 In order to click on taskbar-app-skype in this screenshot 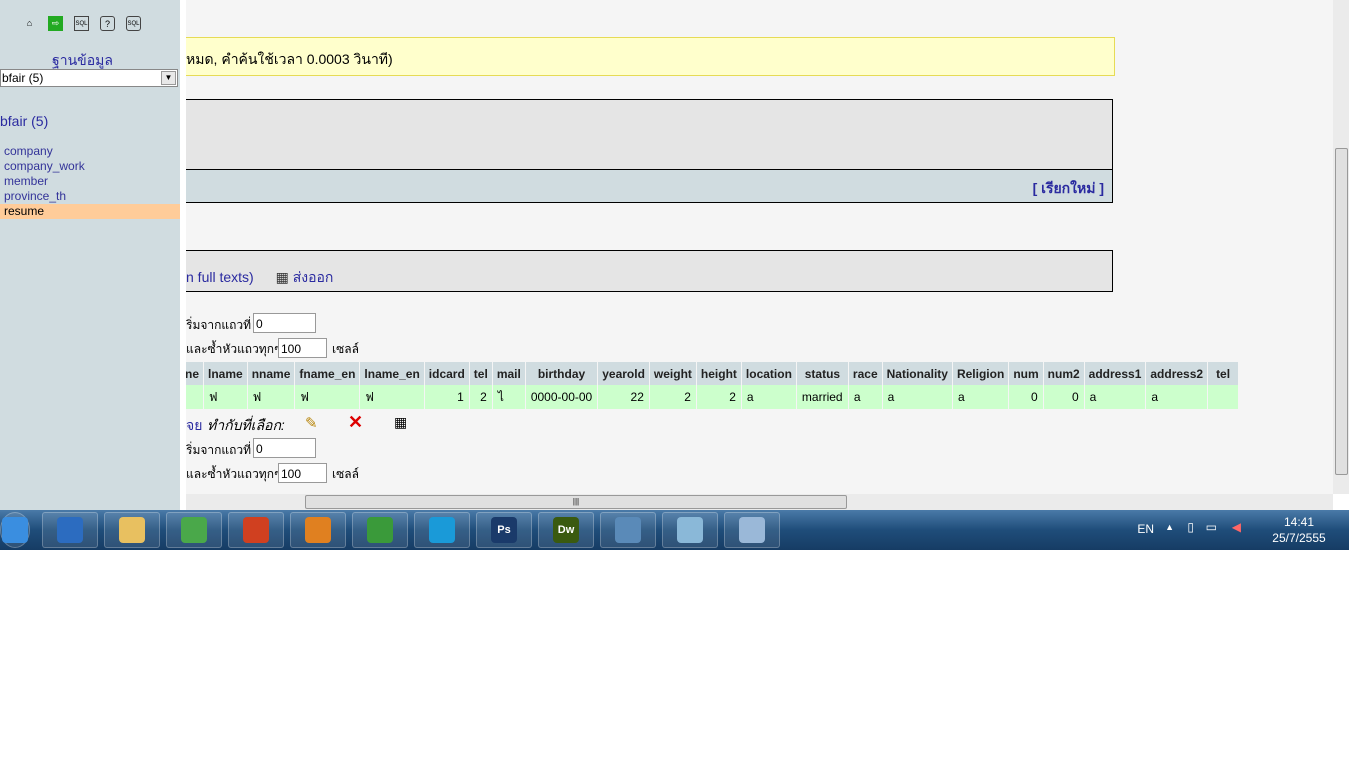, I will do `click(442, 530)`.